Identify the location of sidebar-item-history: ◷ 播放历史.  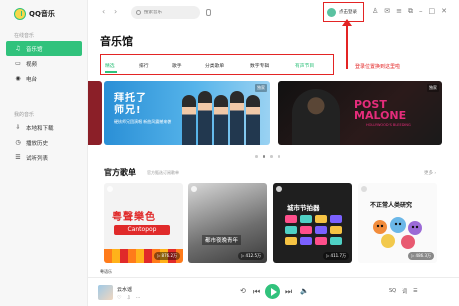
(44, 142).